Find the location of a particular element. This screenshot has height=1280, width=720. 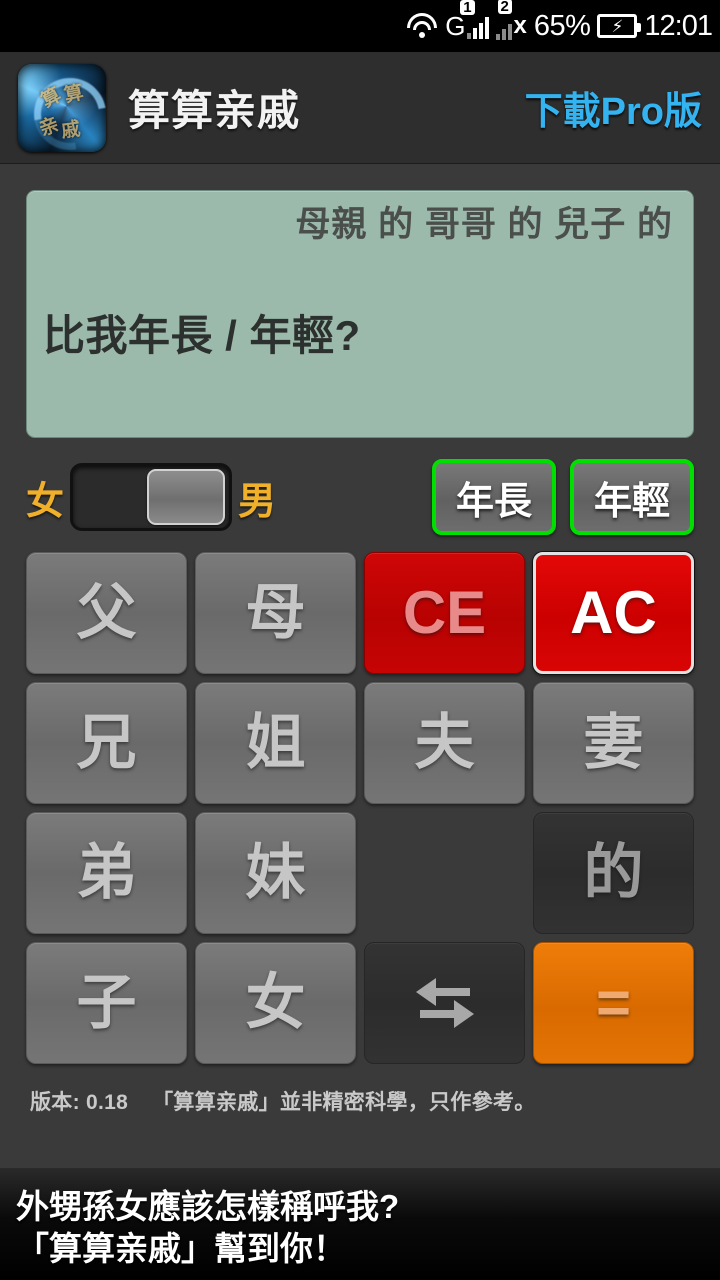

sim2-no-signal-mark: x is located at coordinates (520, 25).